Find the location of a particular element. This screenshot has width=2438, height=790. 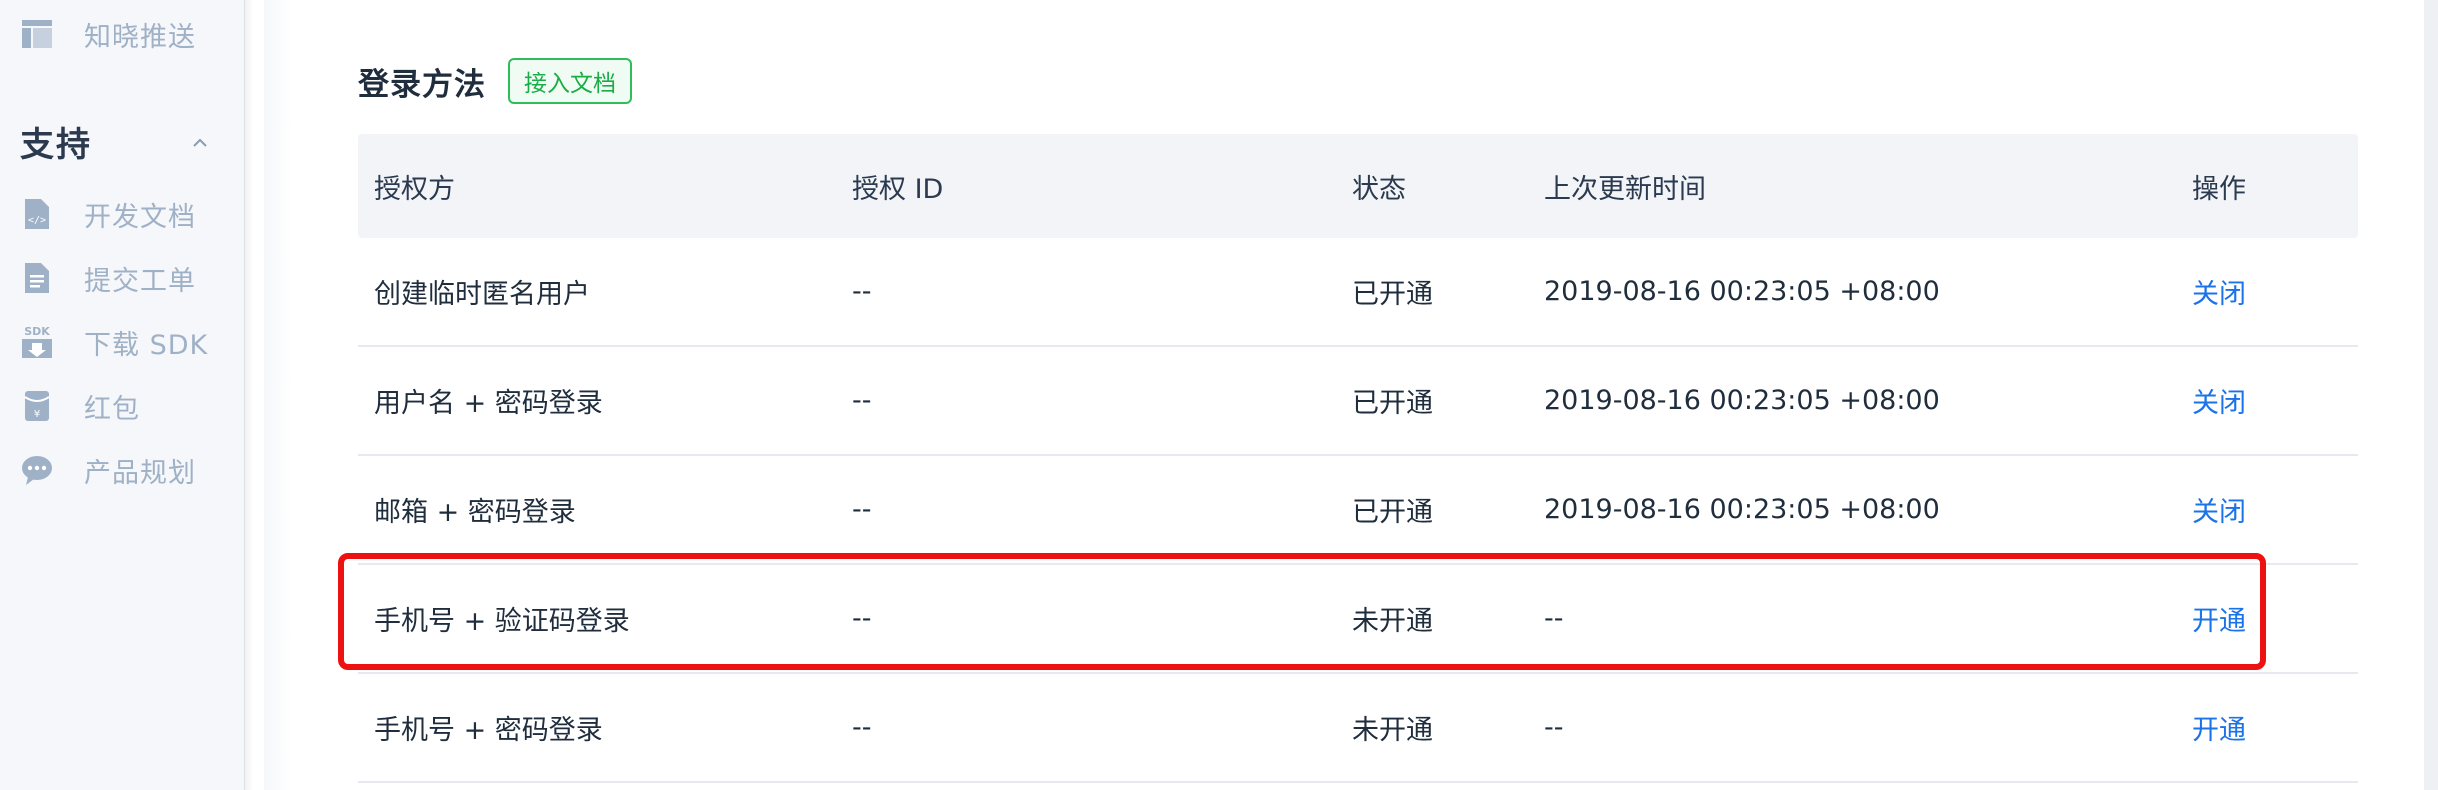

sdk-download-icon: SDK is located at coordinates (37, 342).